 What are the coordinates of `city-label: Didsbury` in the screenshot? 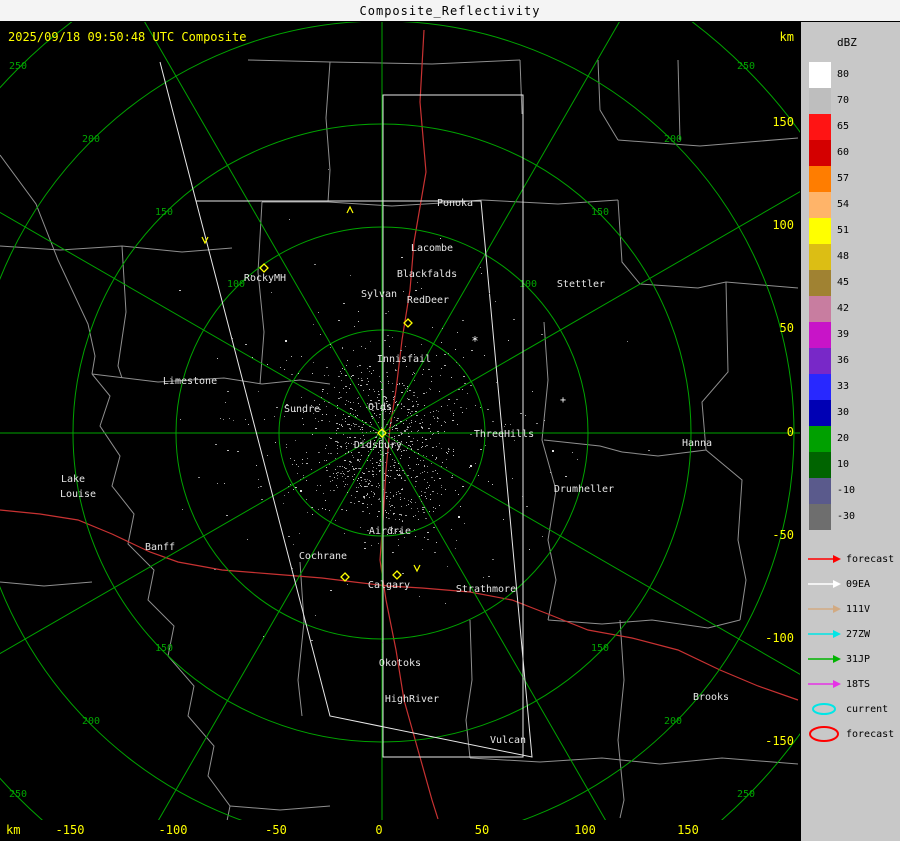 It's located at (378, 445).